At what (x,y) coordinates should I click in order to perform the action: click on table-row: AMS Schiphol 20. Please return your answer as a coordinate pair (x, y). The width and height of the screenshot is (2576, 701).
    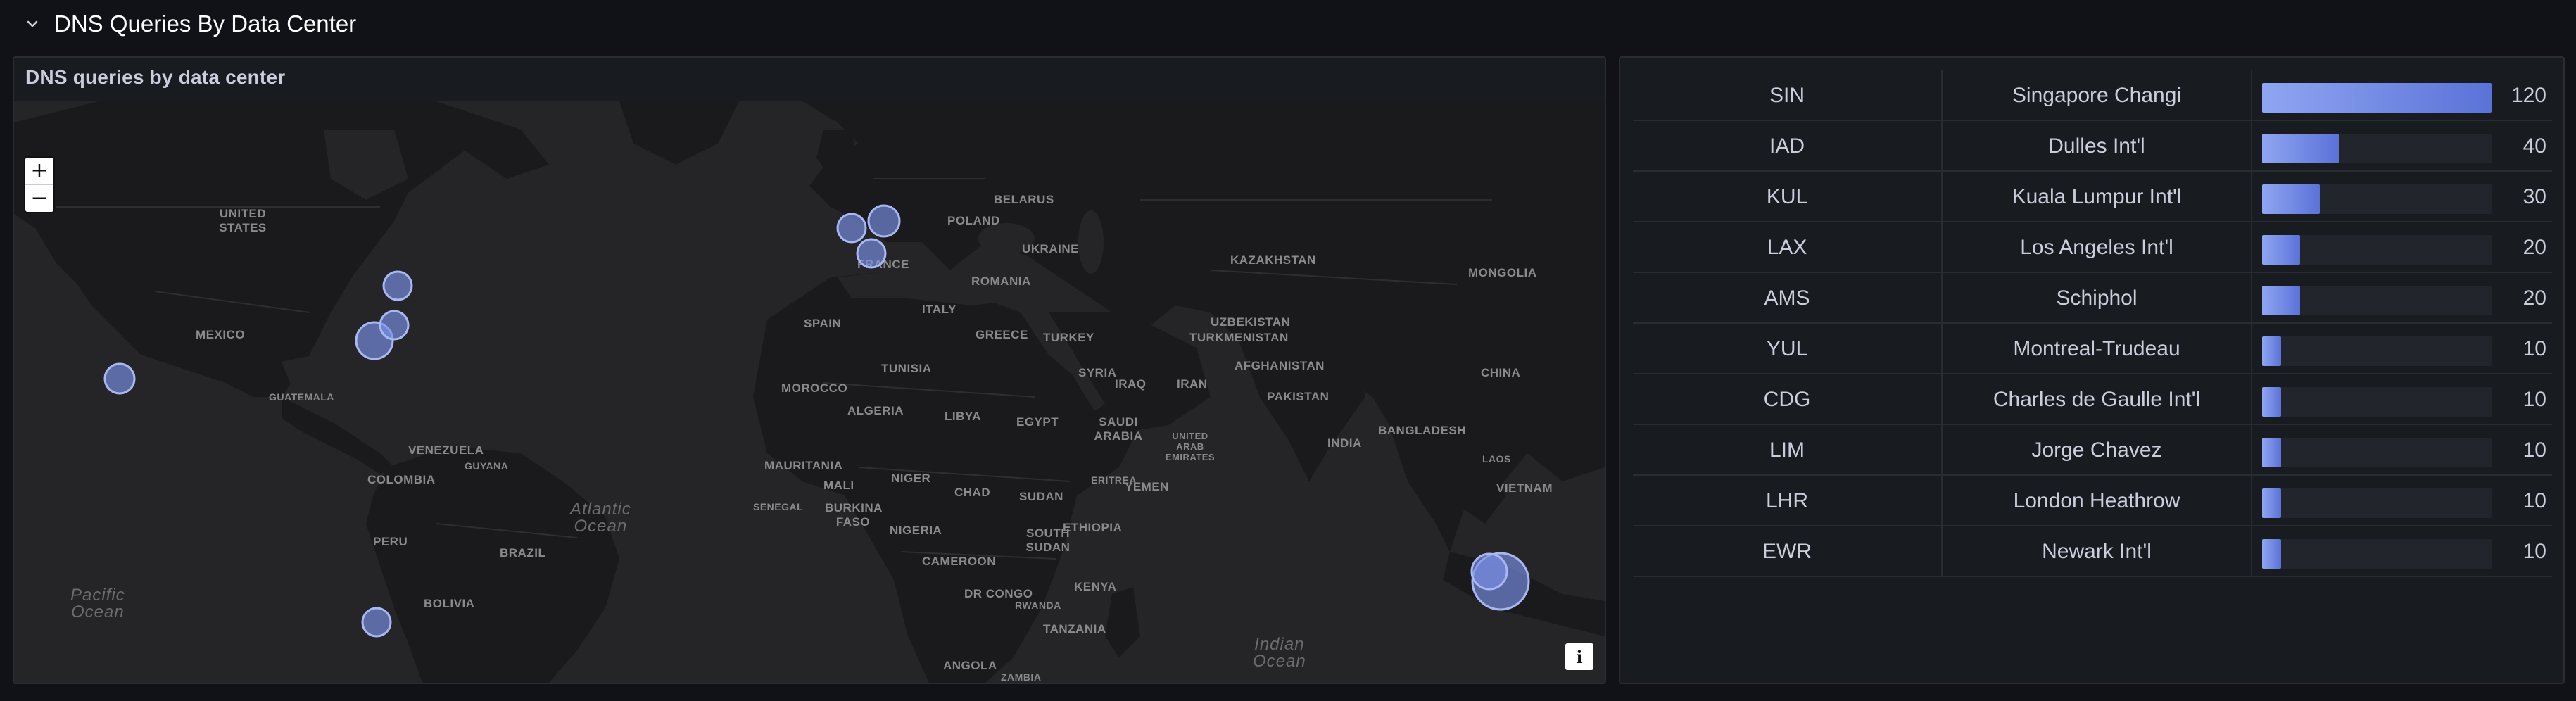
    Looking at the image, I should click on (2092, 298).